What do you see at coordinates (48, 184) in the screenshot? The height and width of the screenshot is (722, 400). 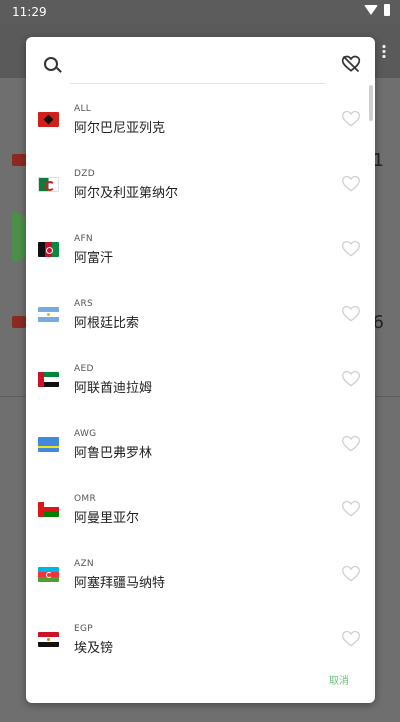 I see `algeria-flag-icon` at bounding box center [48, 184].